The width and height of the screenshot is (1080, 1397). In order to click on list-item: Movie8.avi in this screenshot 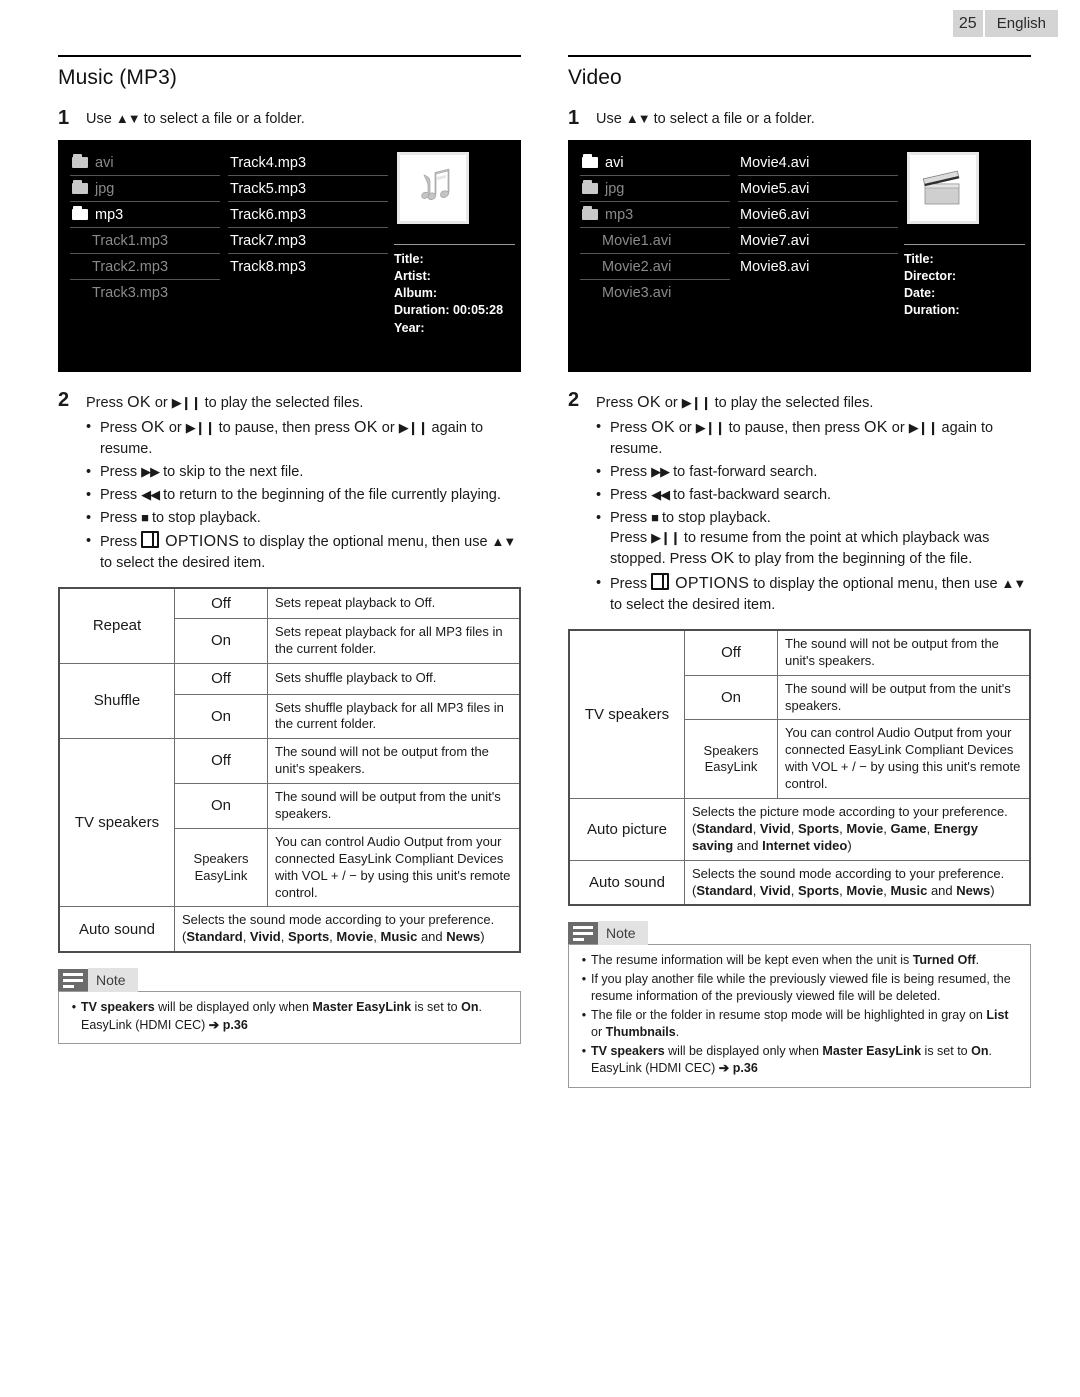, I will do `click(818, 266)`.